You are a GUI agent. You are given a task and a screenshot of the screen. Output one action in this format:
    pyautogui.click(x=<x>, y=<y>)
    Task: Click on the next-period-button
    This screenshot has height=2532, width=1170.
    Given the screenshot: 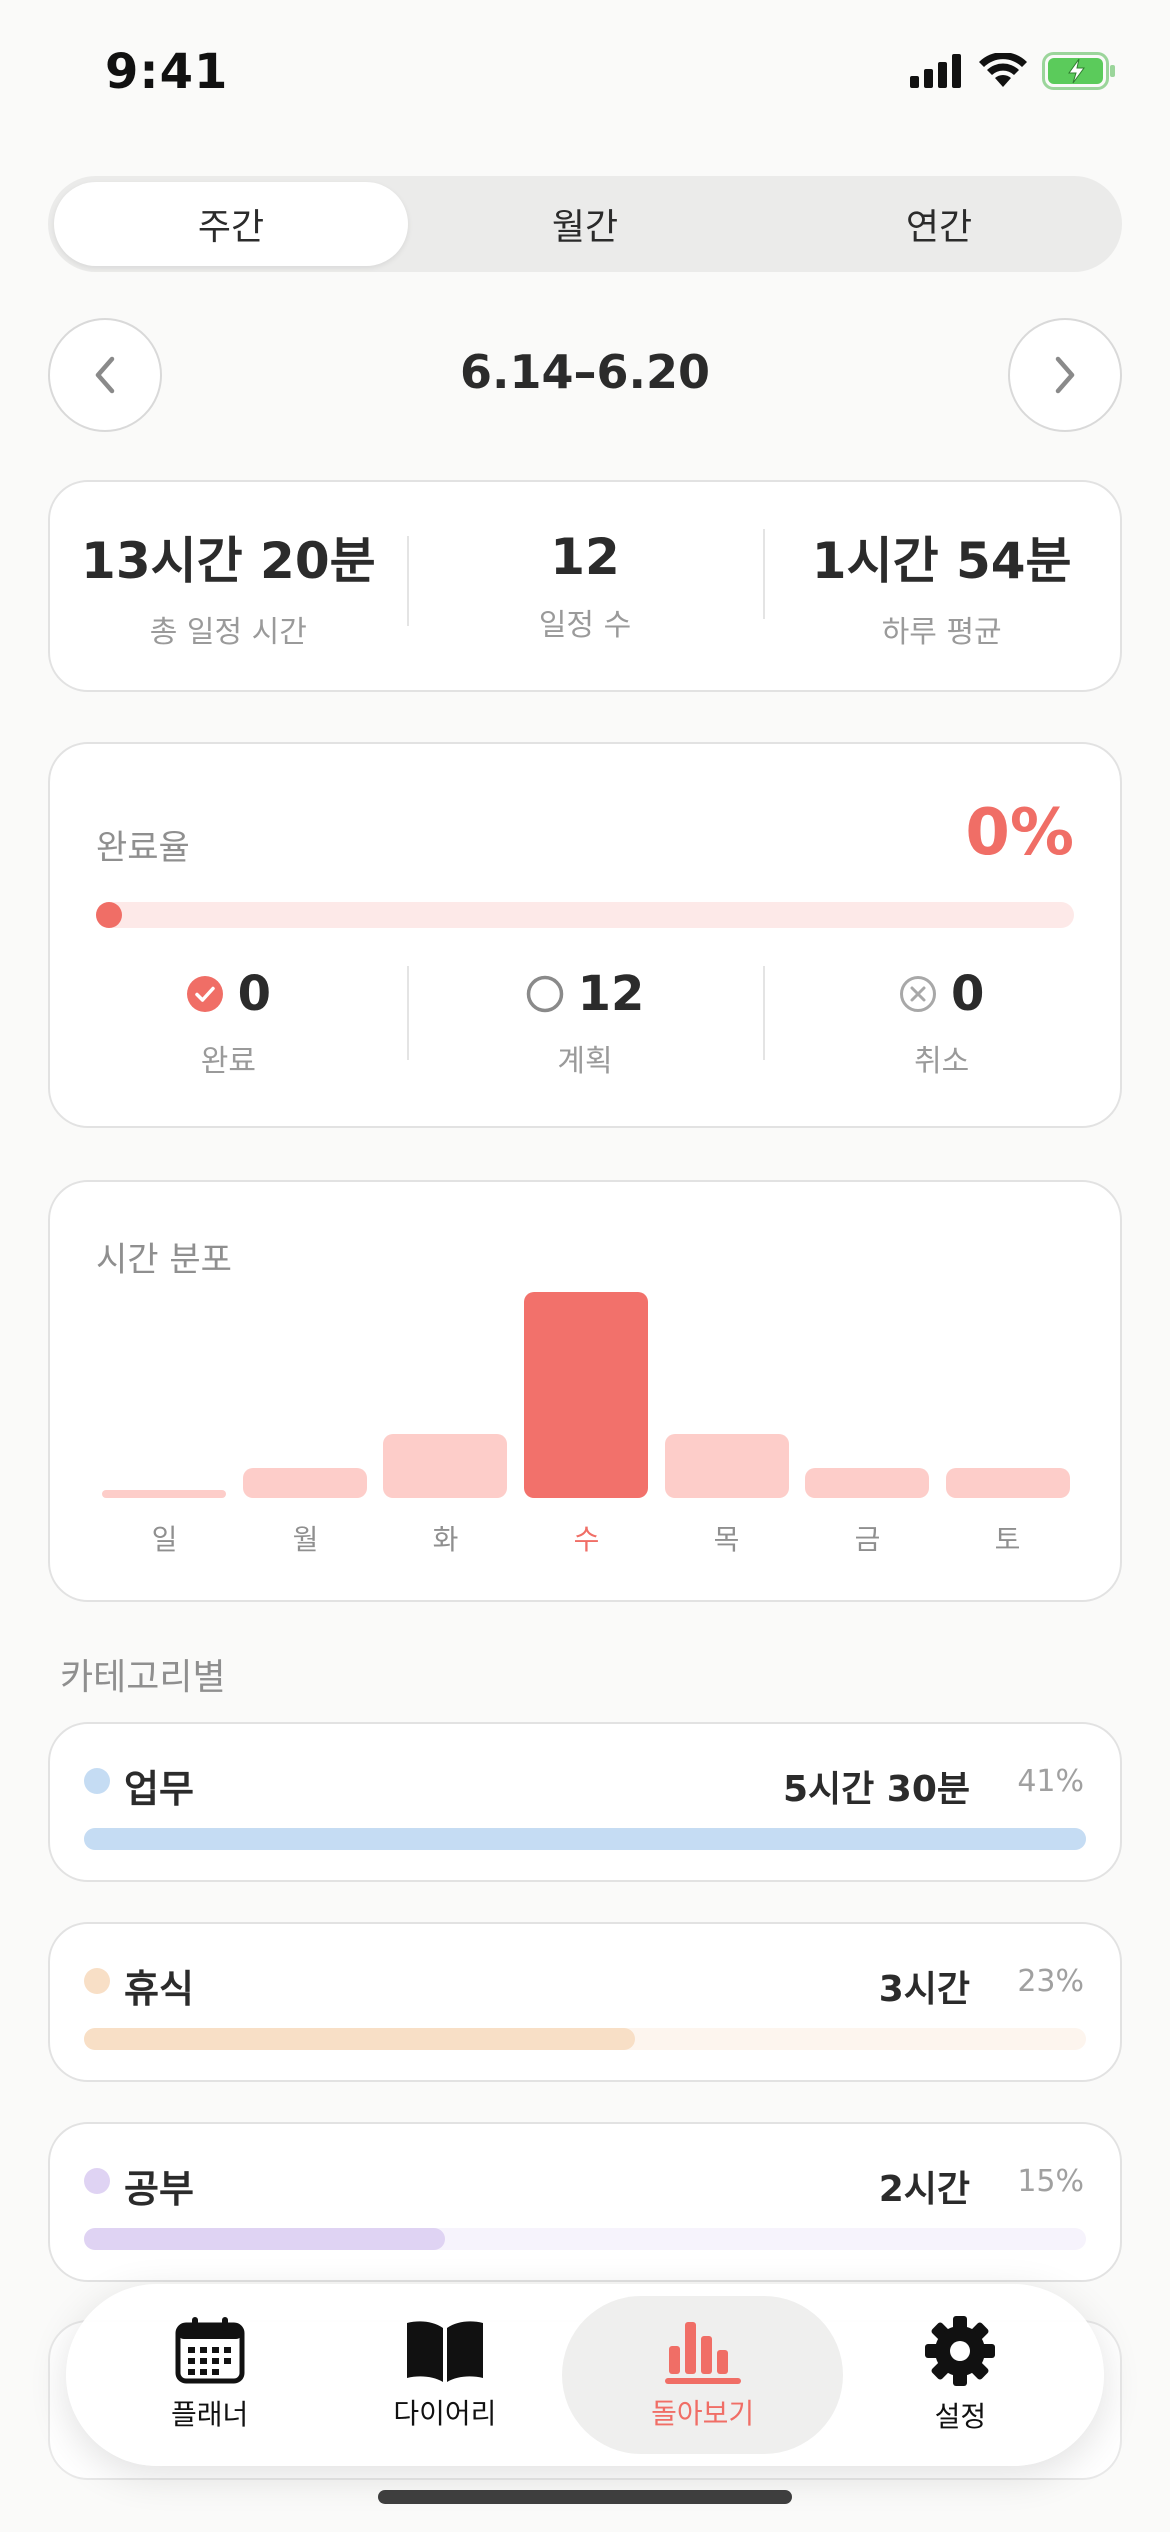 What is the action you would take?
    pyautogui.click(x=1065, y=375)
    